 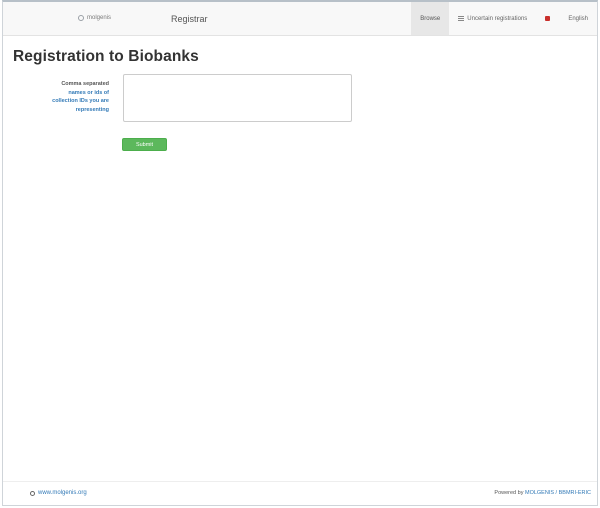 I want to click on submit-button: Submit, so click(x=144, y=144).